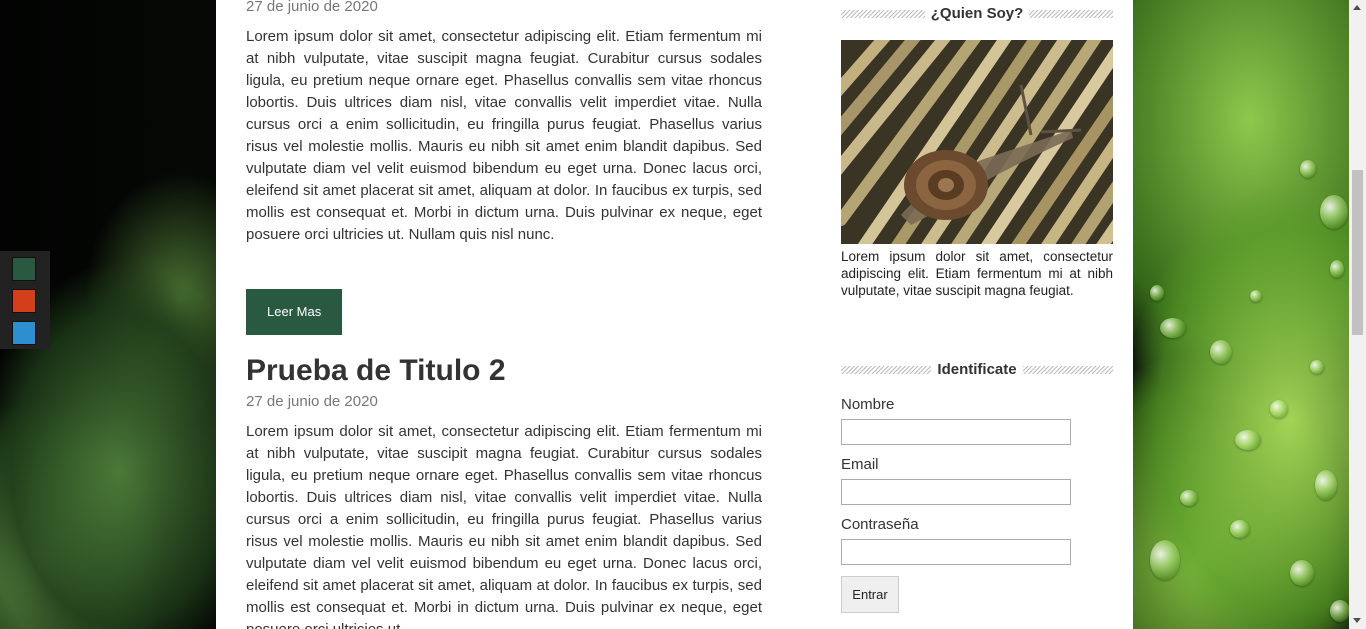  I want to click on post-title: Prueba de Titulo 2, so click(376, 371).